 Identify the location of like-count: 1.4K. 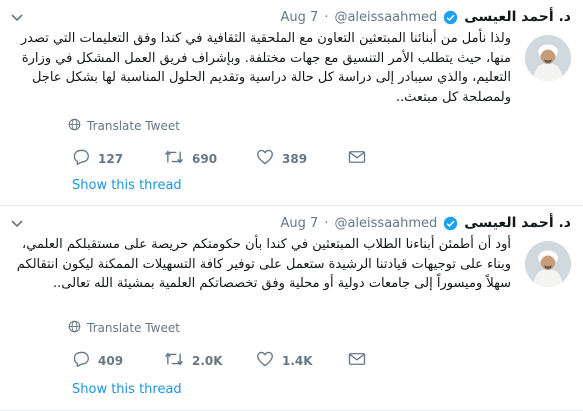
(297, 360).